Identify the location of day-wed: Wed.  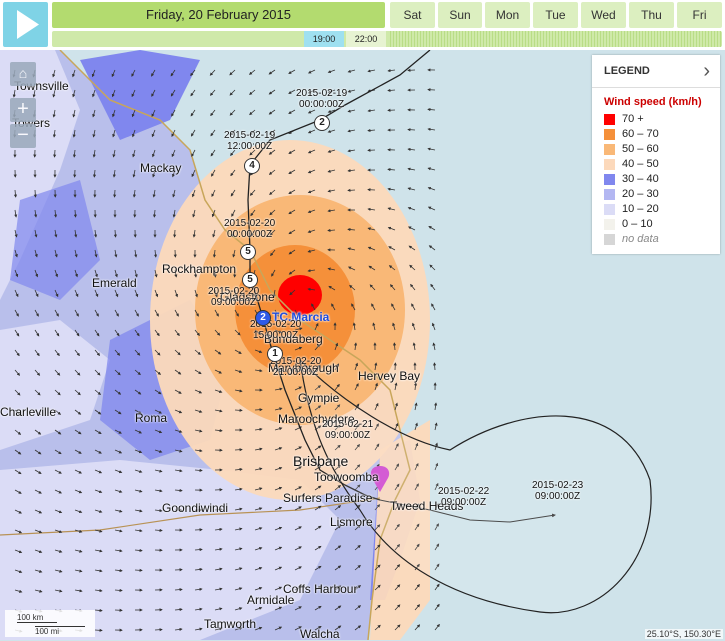
(603, 15).